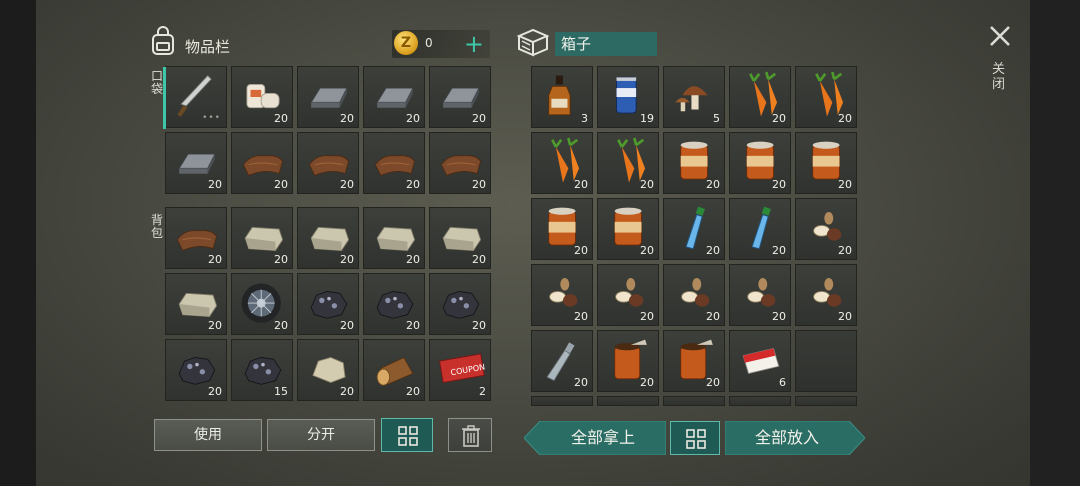  What do you see at coordinates (562, 97) in the screenshot?
I see `slot-whiskey: 3` at bounding box center [562, 97].